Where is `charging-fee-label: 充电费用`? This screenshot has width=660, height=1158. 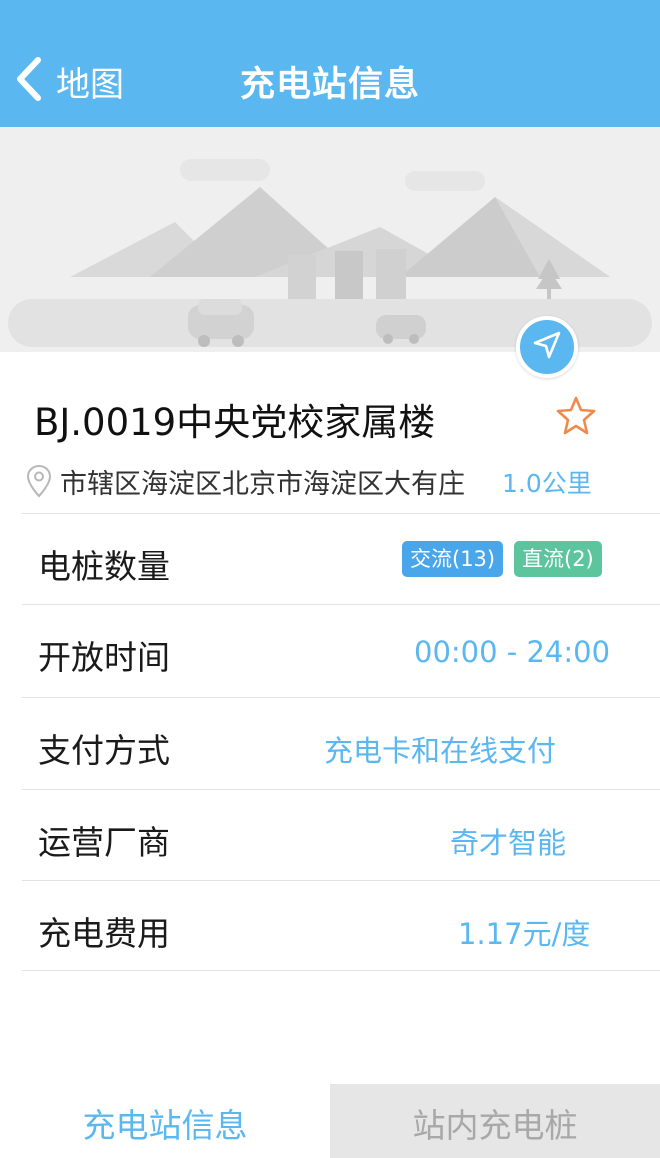 charging-fee-label: 充电费用 is located at coordinates (104, 933).